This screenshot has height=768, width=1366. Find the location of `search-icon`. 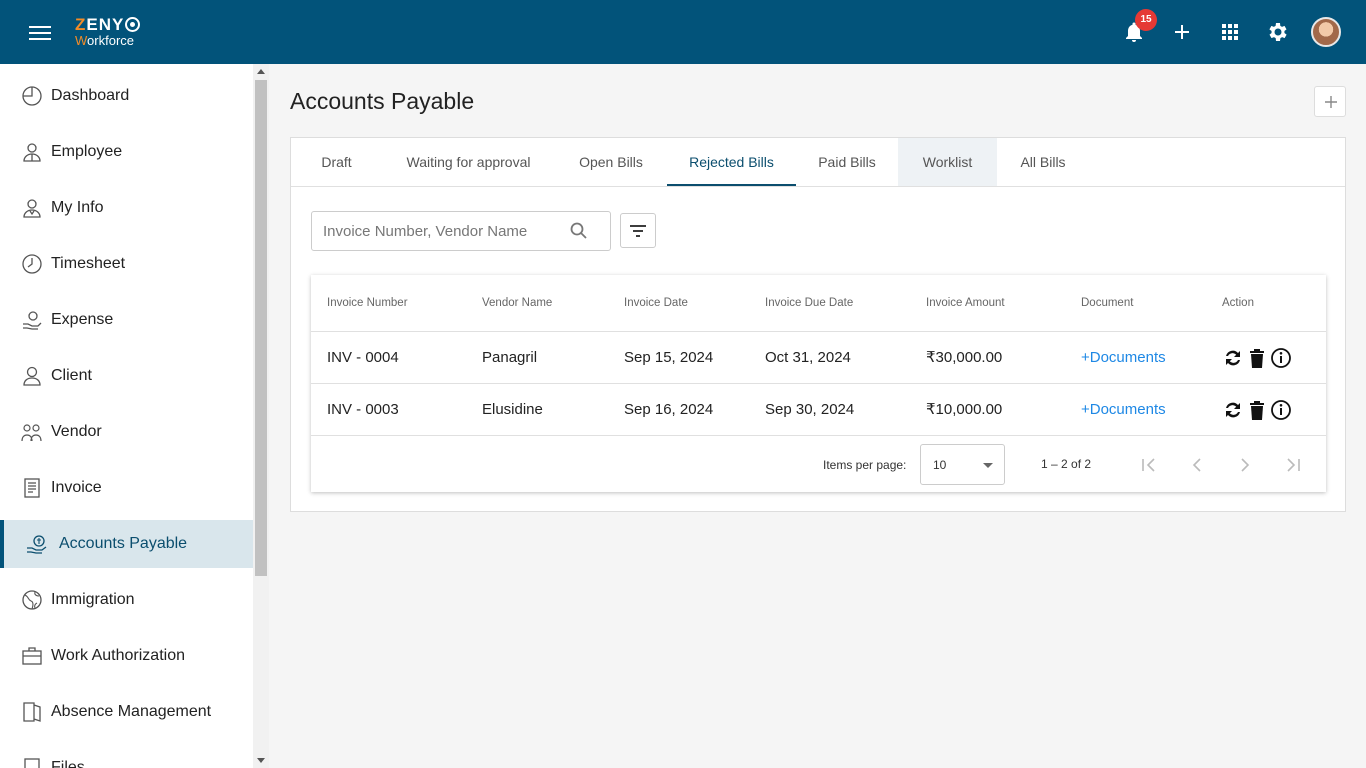

search-icon is located at coordinates (579, 233).